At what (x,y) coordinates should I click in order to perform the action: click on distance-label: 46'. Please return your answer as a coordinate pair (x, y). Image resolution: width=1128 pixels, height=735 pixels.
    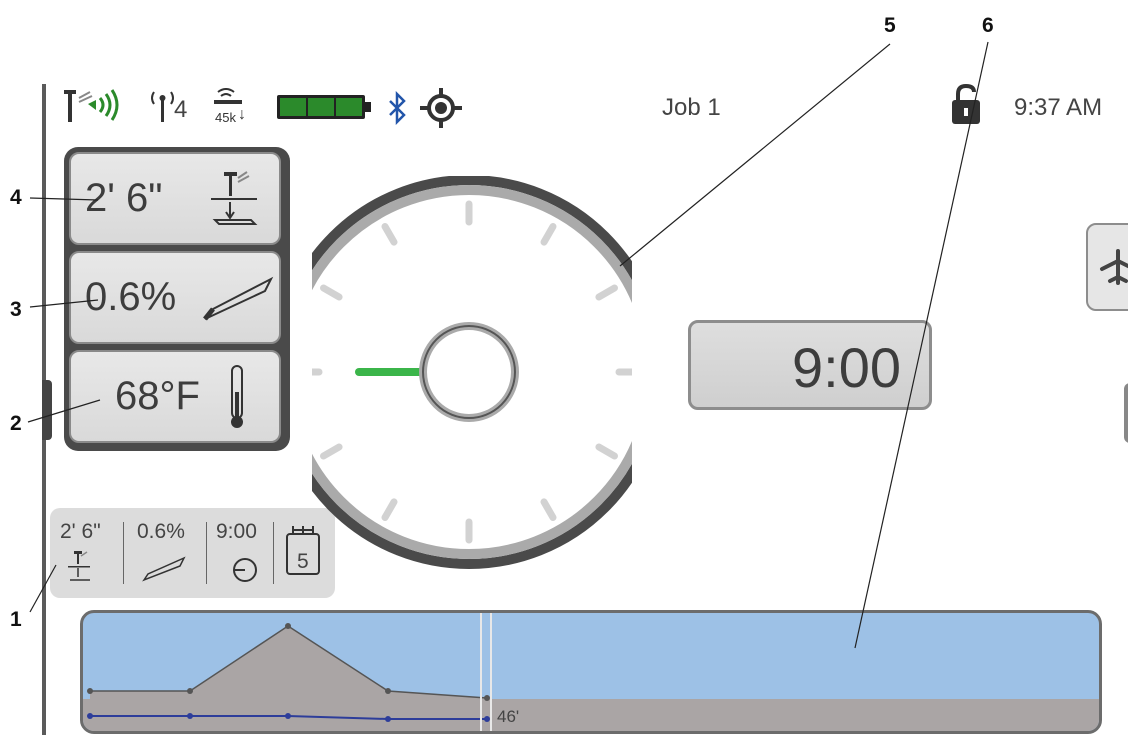
    Looking at the image, I should click on (508, 716).